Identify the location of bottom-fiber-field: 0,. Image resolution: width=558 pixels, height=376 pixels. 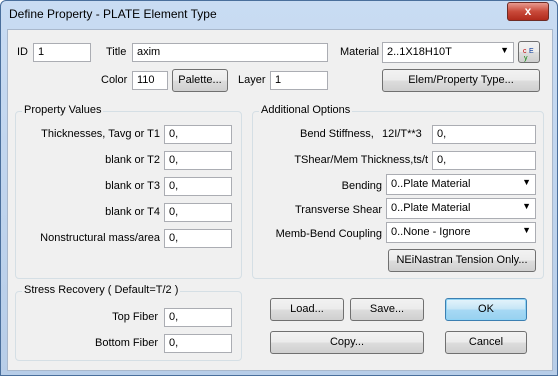
(198, 343).